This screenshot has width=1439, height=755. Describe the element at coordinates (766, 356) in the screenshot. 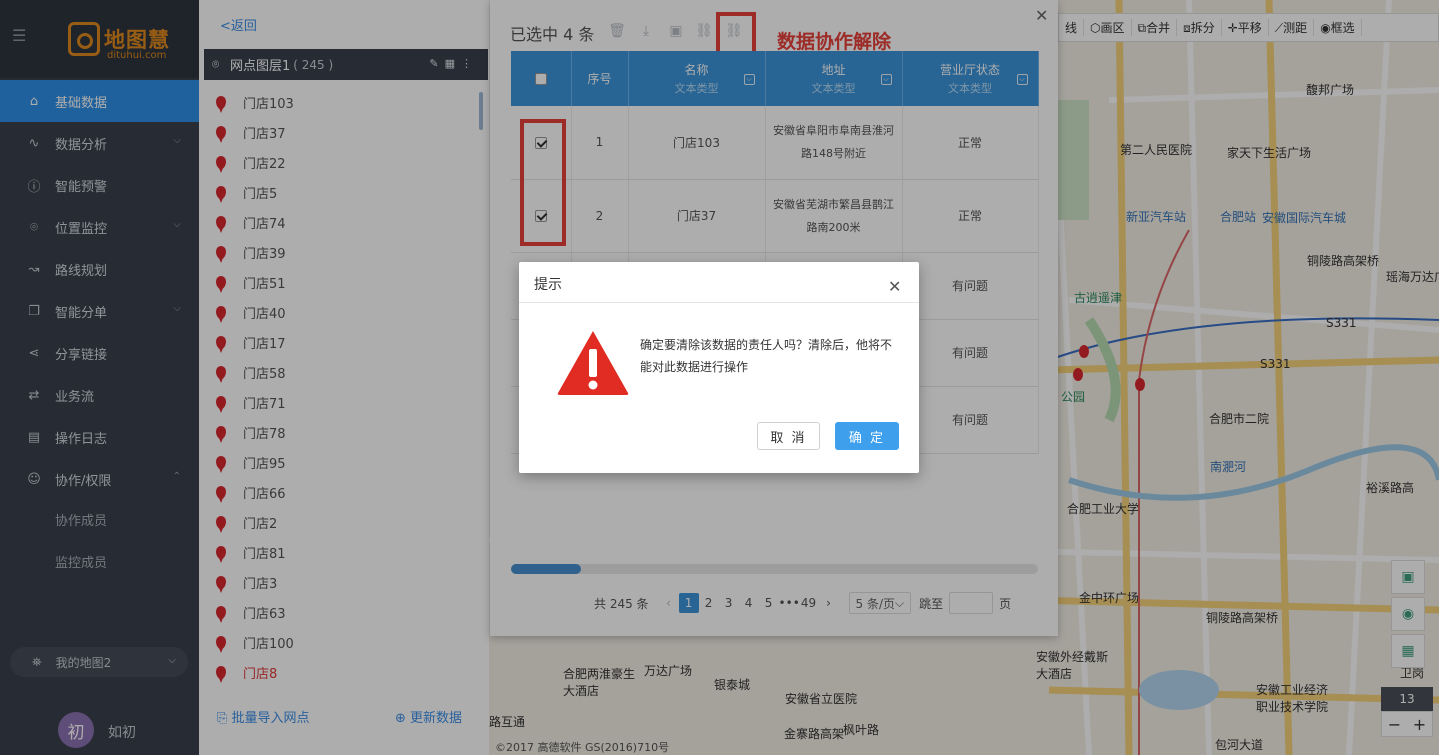

I see `dialog-message: 确定要清除该数据的责任人吗？清除后，他将不能对此数据进行操作` at that location.